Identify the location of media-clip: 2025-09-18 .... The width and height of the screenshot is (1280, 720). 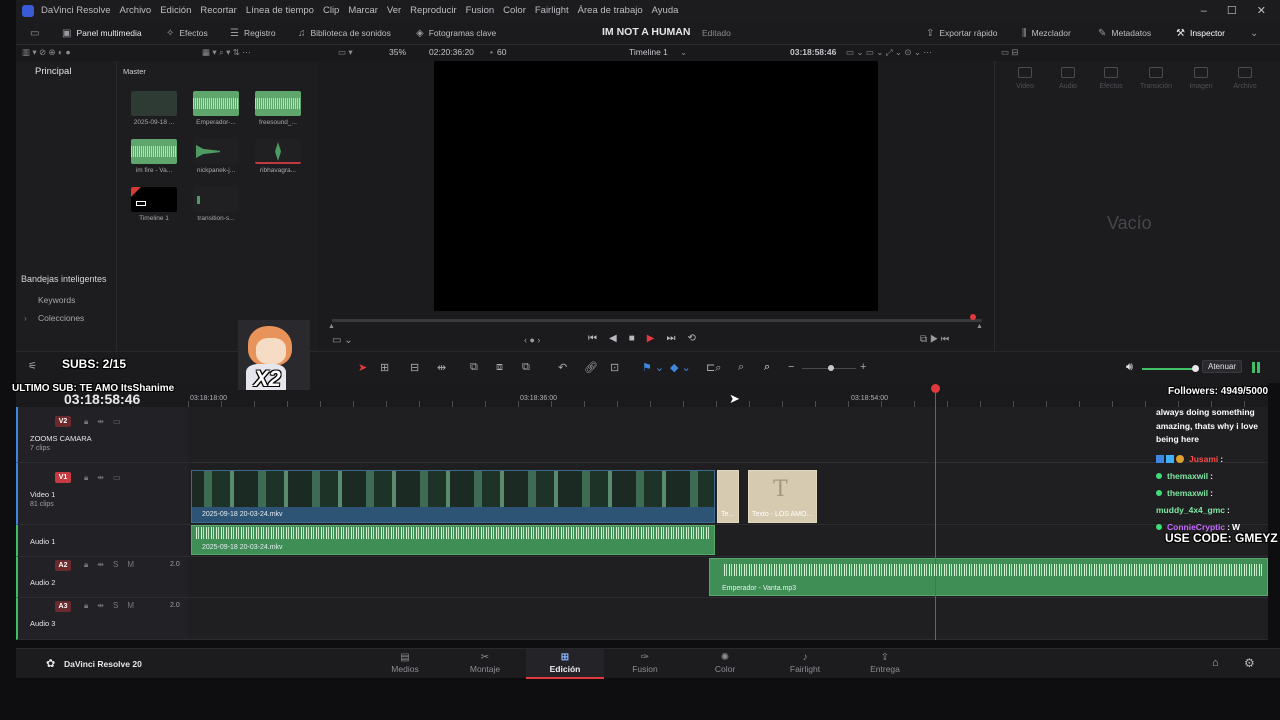
(154, 108).